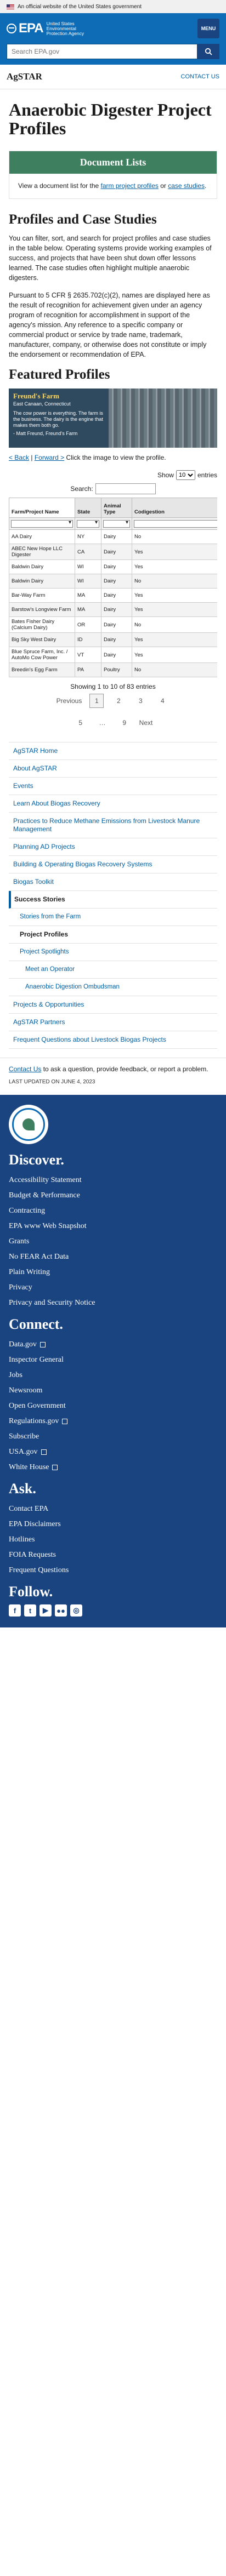 Image resolution: width=226 pixels, height=2576 pixels. Describe the element at coordinates (42, 624) in the screenshot. I see `cell-name: Bates Fisher Dairy (Calcium Dairy)` at that location.